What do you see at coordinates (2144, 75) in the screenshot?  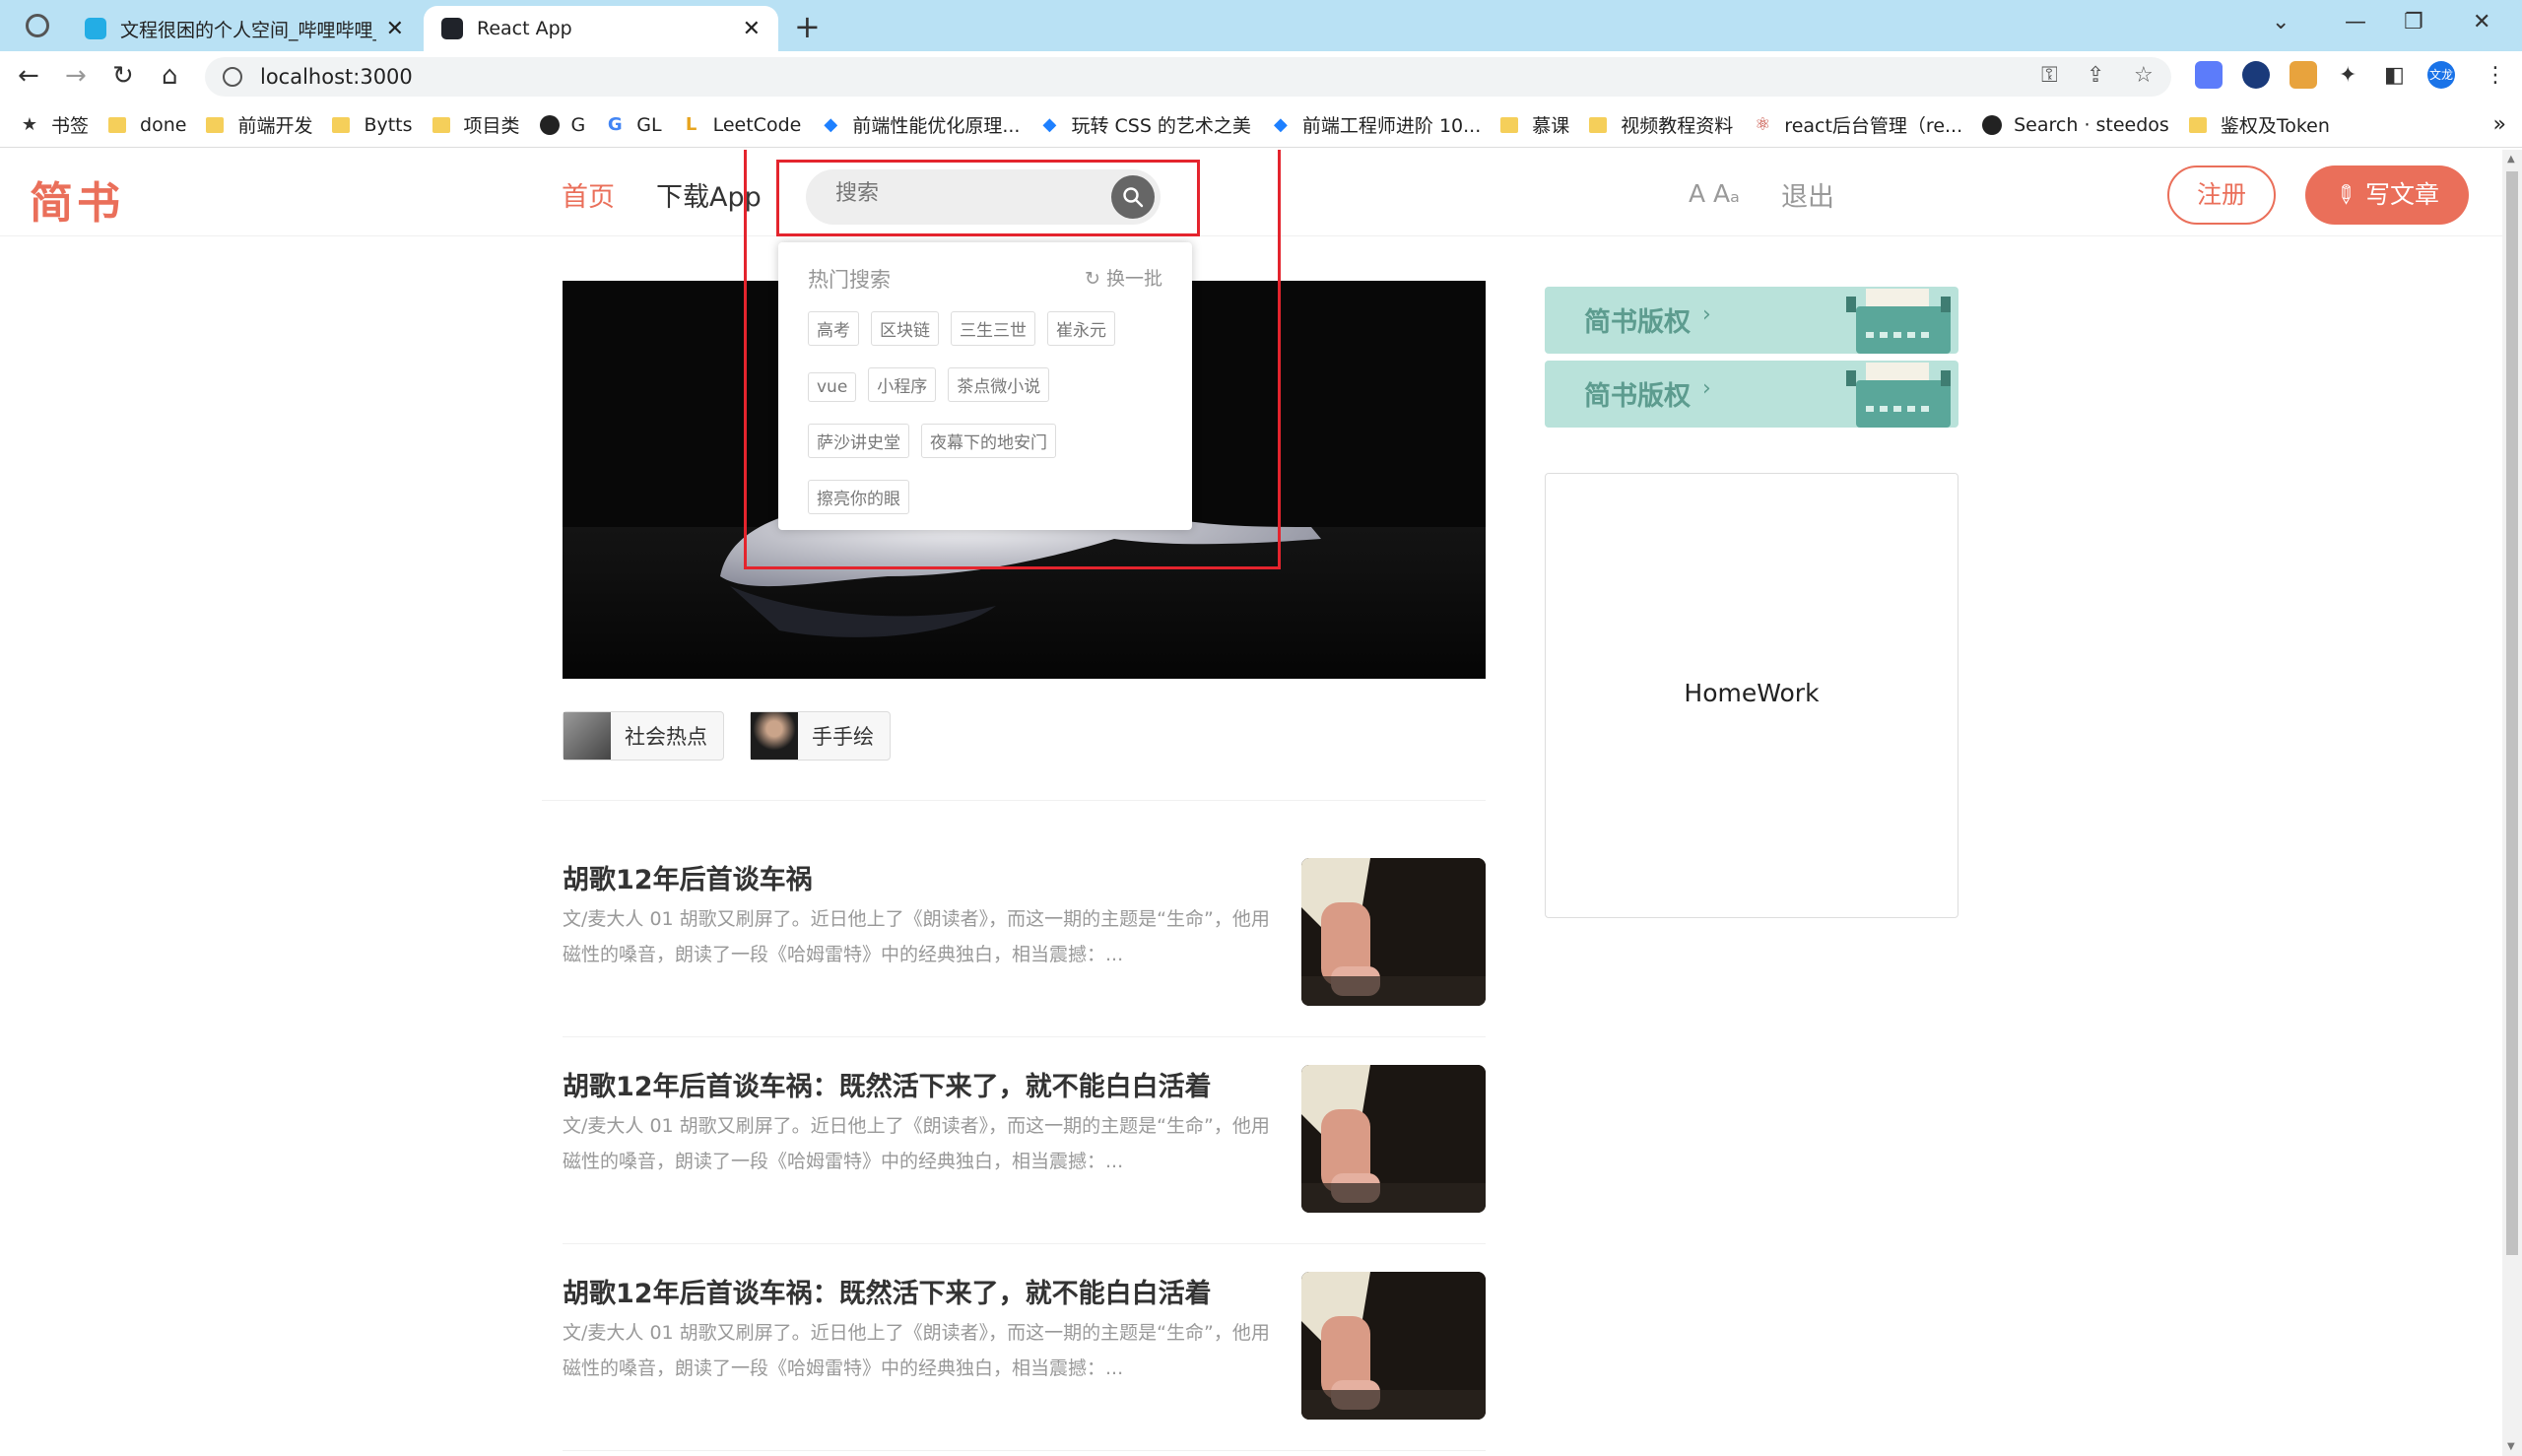 I see `bookmark-star-icon: ☆` at bounding box center [2144, 75].